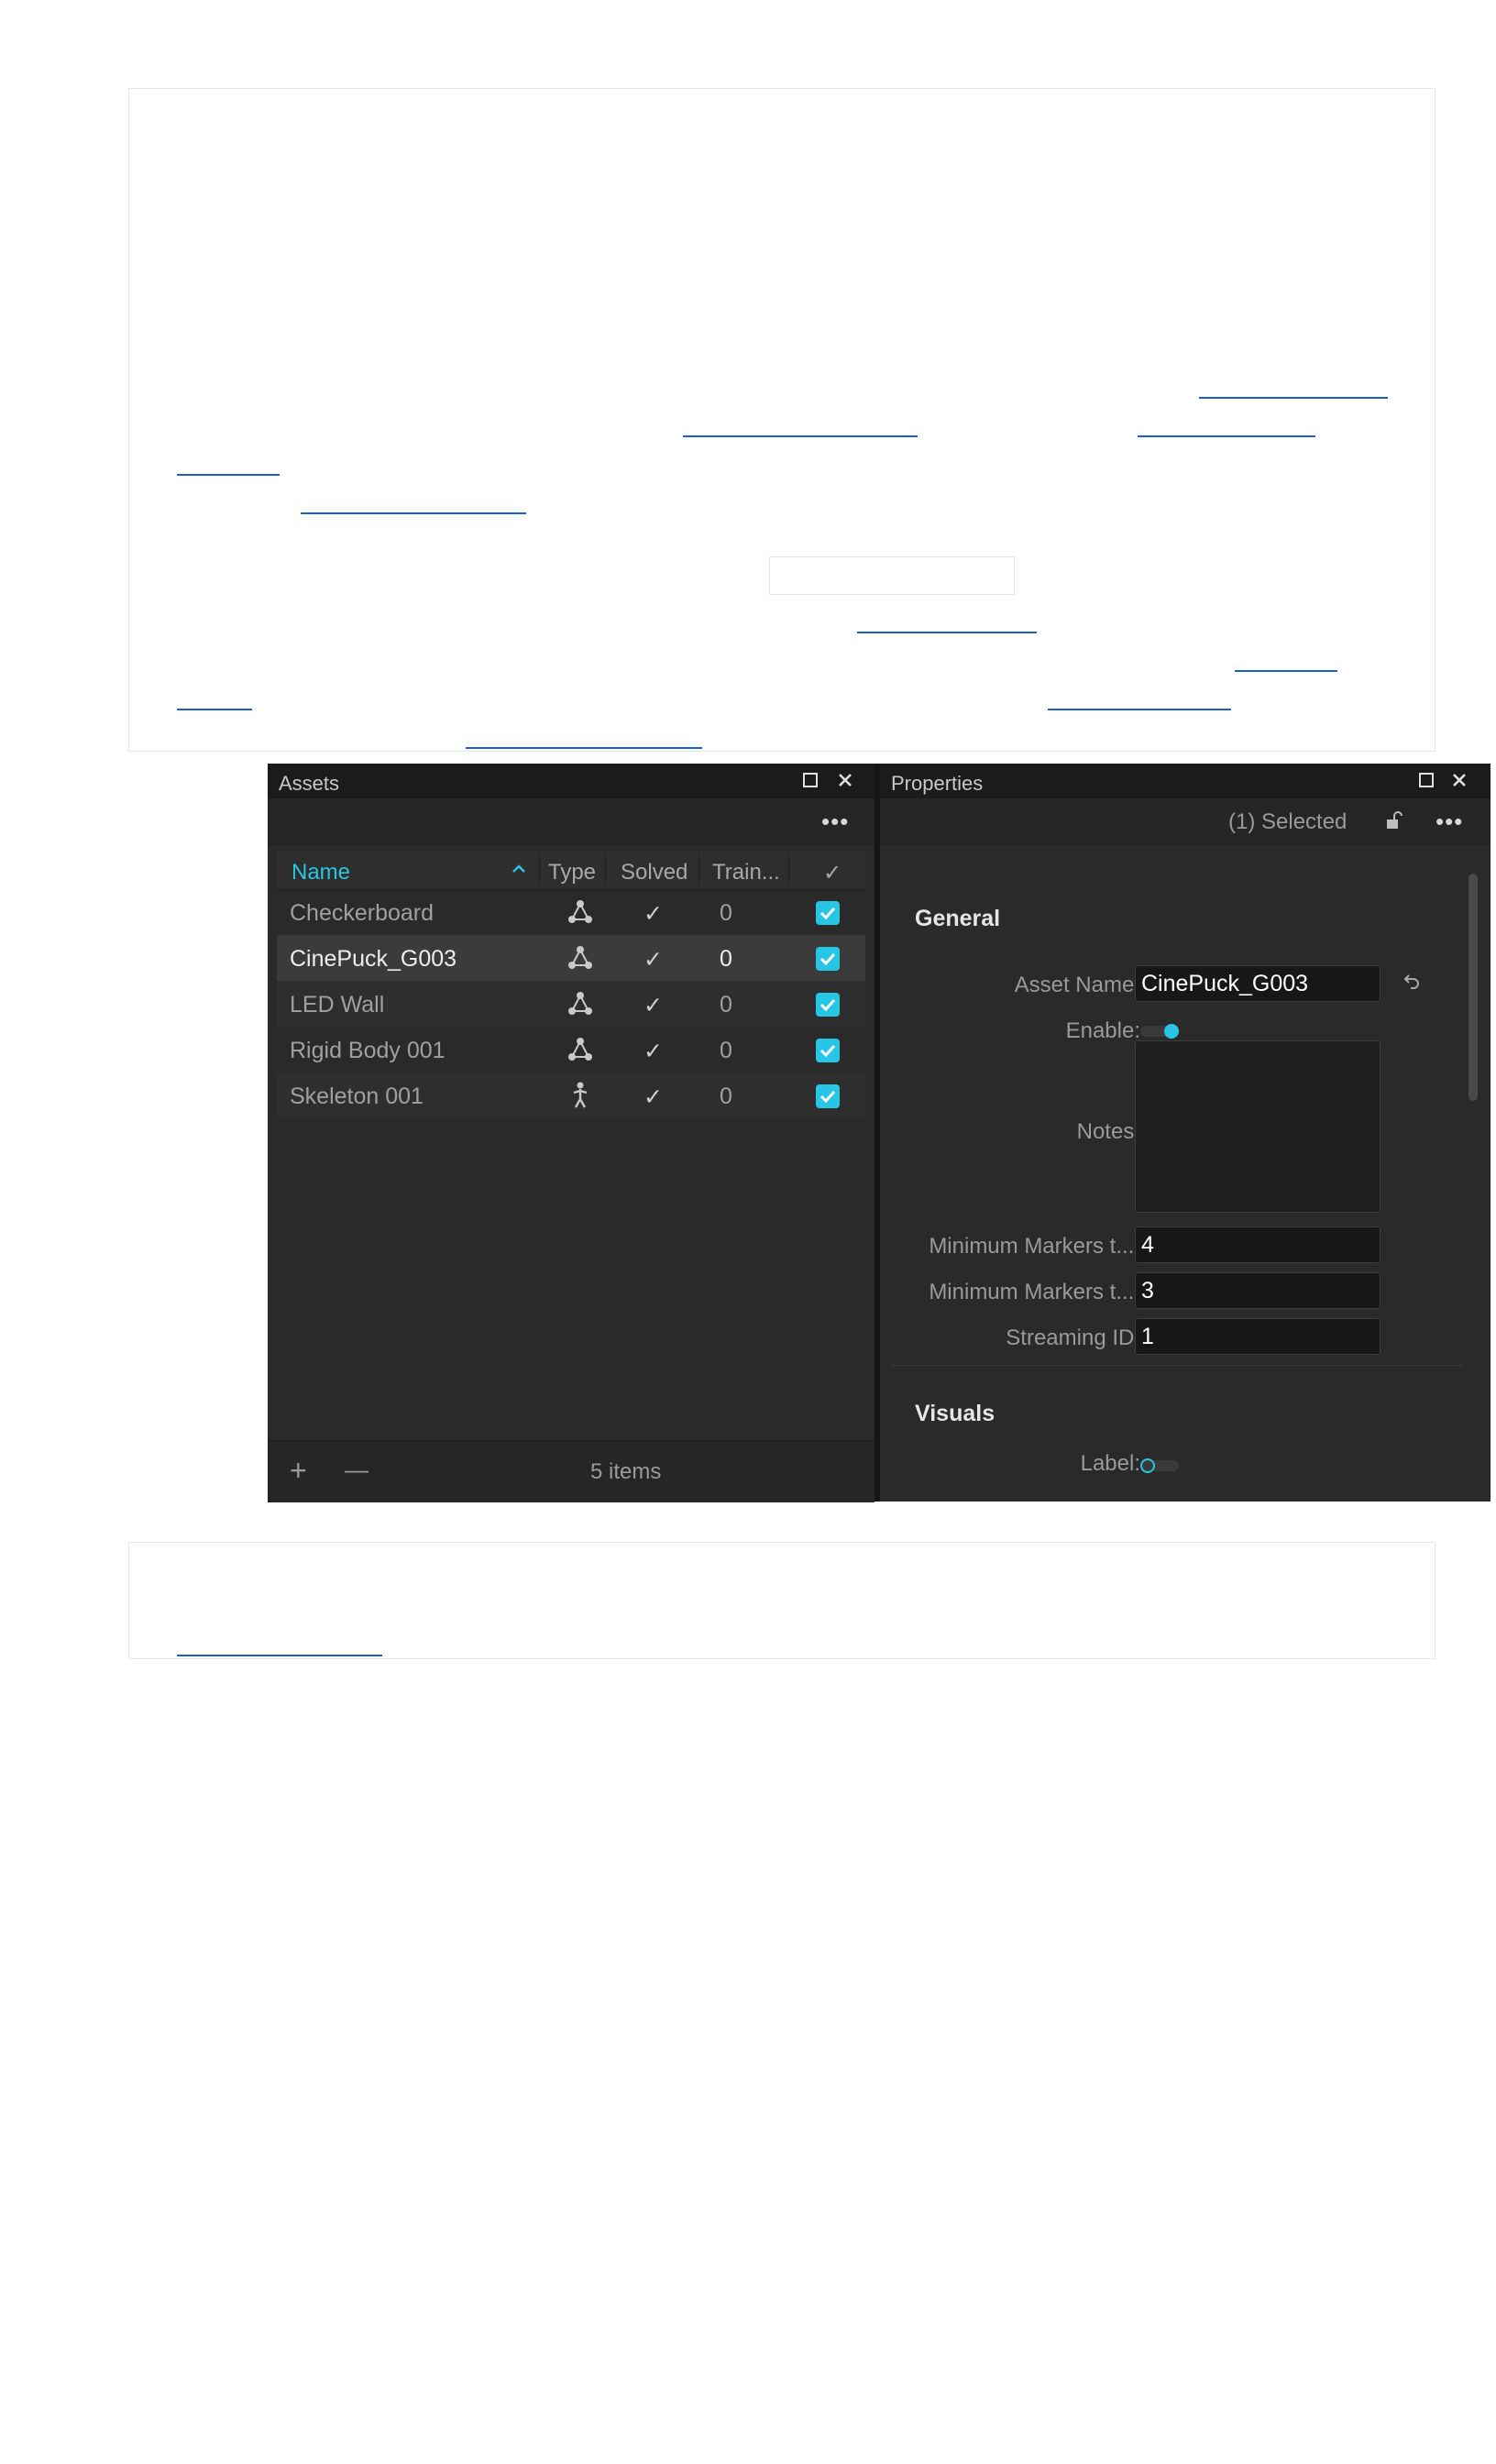  What do you see at coordinates (580, 1095) in the screenshot?
I see `skeleton-icon` at bounding box center [580, 1095].